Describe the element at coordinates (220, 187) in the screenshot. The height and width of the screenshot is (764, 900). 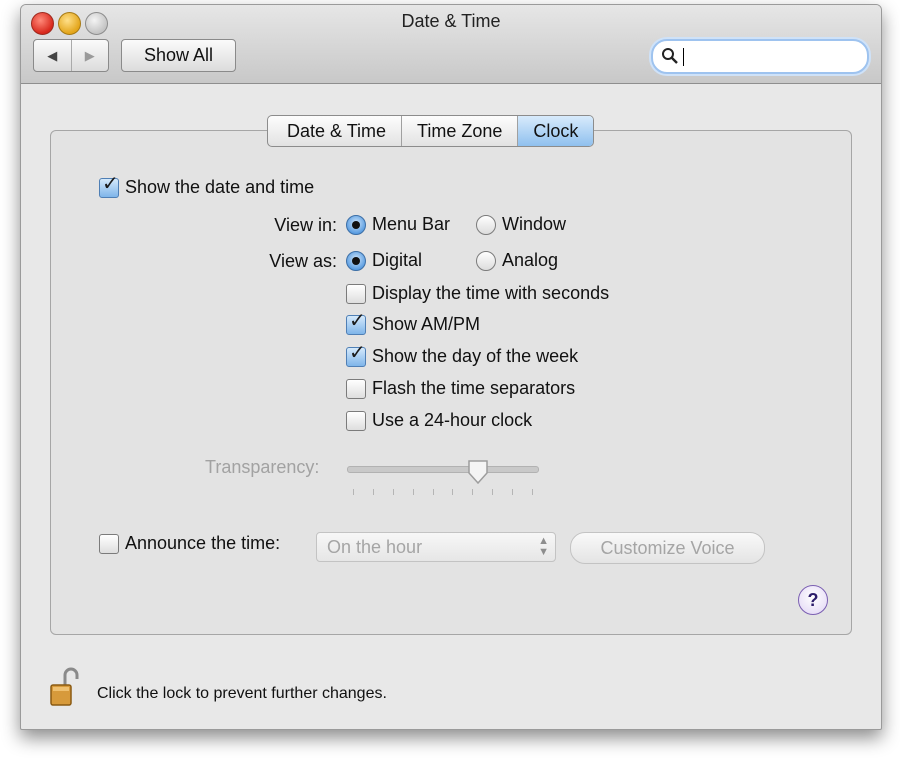
I see `show-date-time-label: Show the date and time` at that location.